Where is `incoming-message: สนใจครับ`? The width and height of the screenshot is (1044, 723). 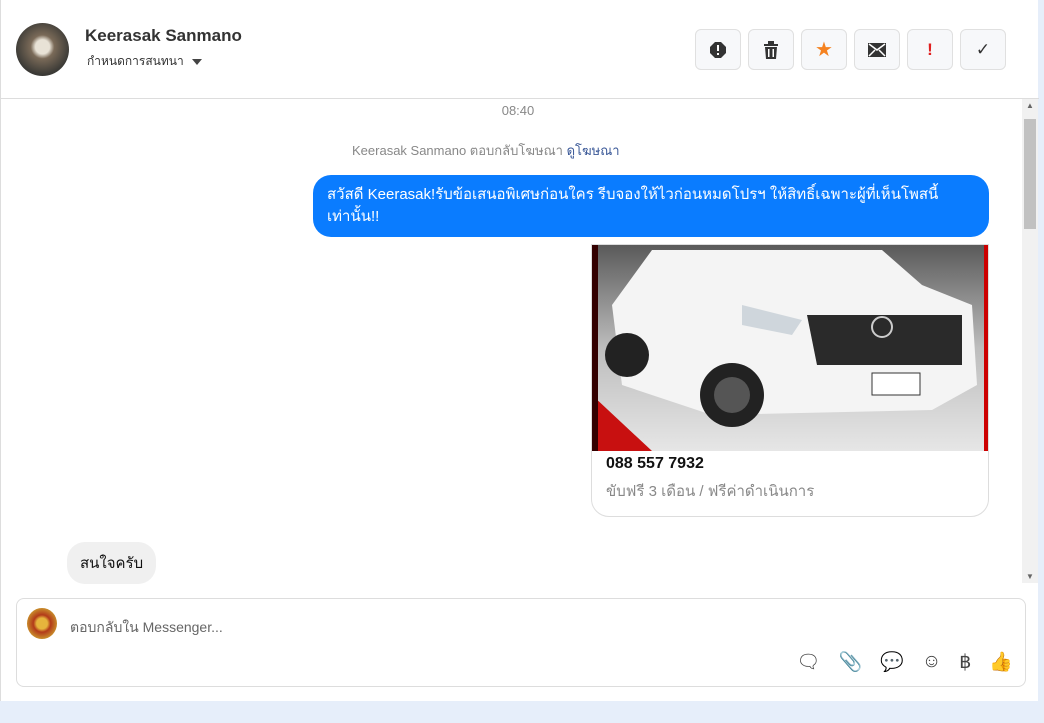
incoming-message: สนใจครับ is located at coordinates (112, 563).